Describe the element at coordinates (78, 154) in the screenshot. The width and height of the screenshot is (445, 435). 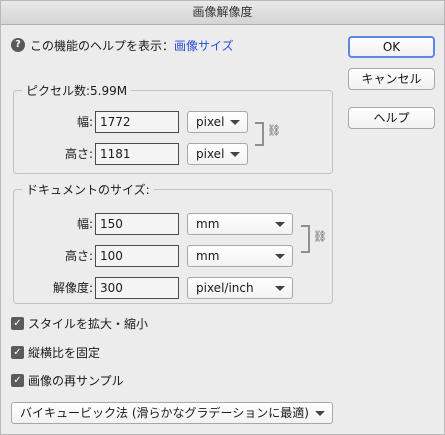
I see `pixel-height-label: 高さ:` at that location.